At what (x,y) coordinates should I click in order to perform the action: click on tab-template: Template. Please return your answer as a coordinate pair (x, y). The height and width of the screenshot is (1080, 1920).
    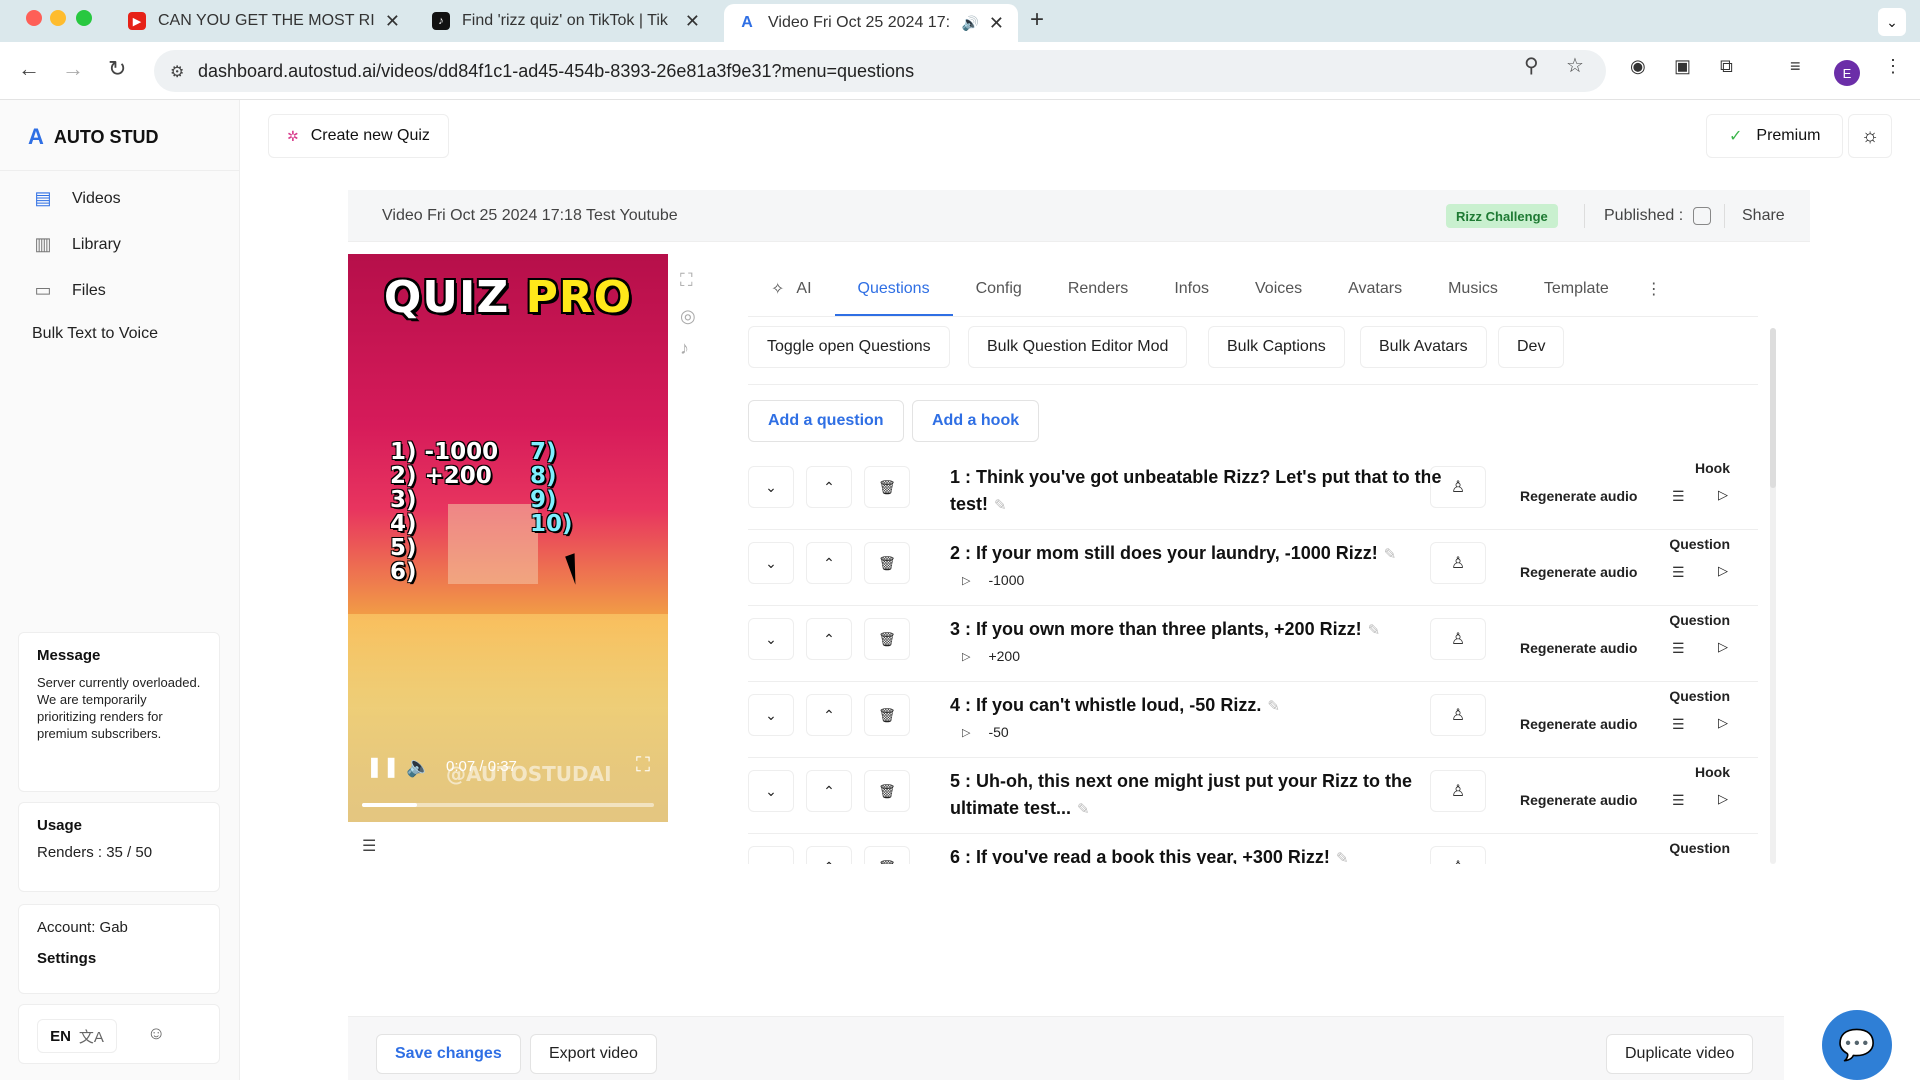
    Looking at the image, I should click on (1576, 289).